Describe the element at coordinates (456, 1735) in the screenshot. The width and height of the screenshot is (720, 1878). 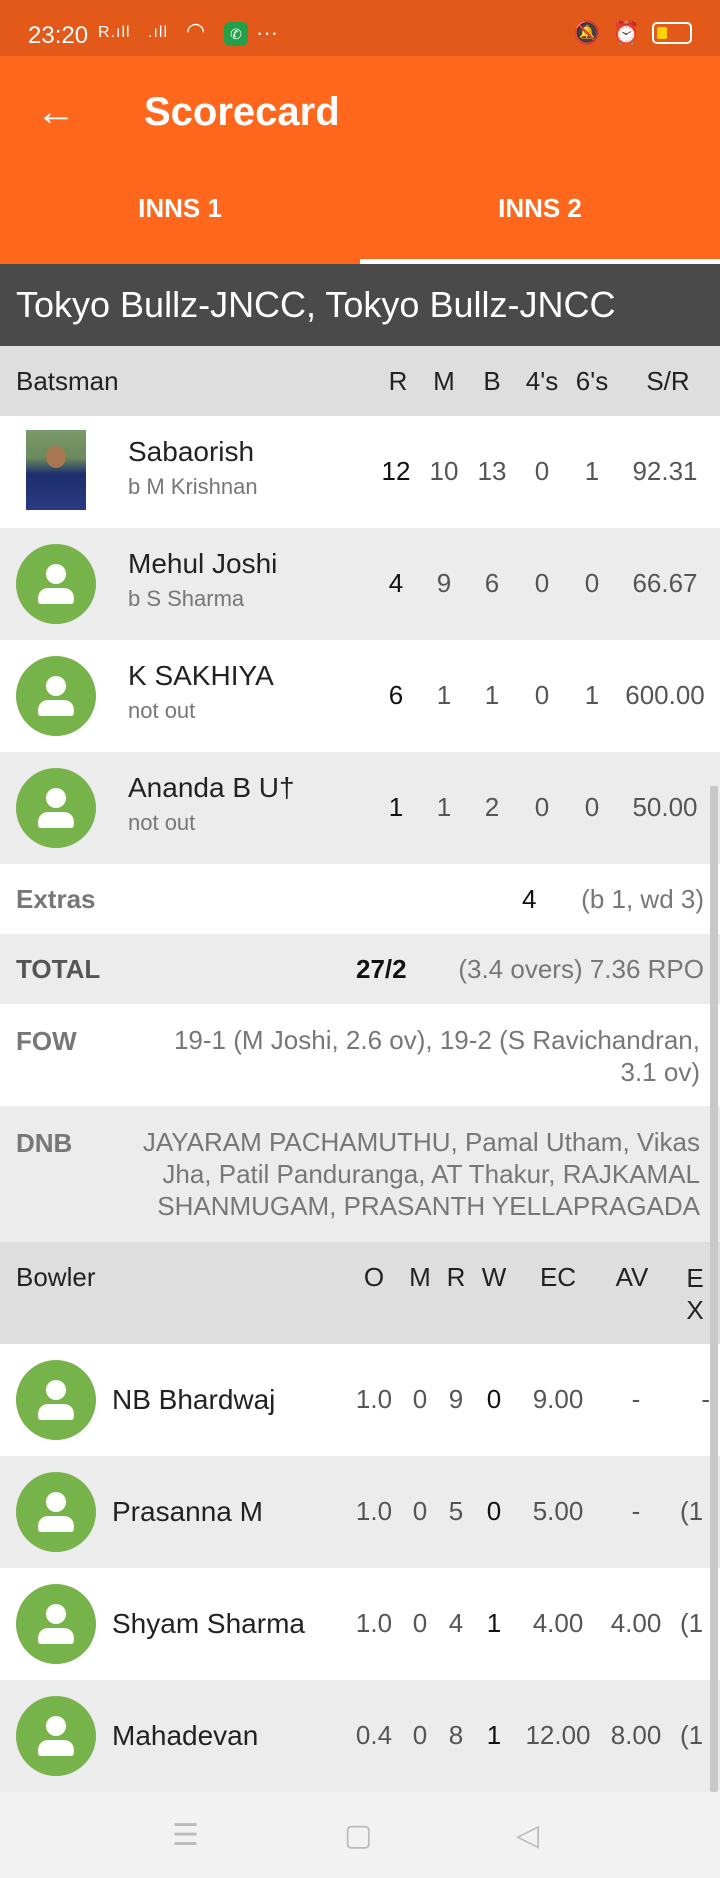
I see `runs-conceded-value: 8` at that location.